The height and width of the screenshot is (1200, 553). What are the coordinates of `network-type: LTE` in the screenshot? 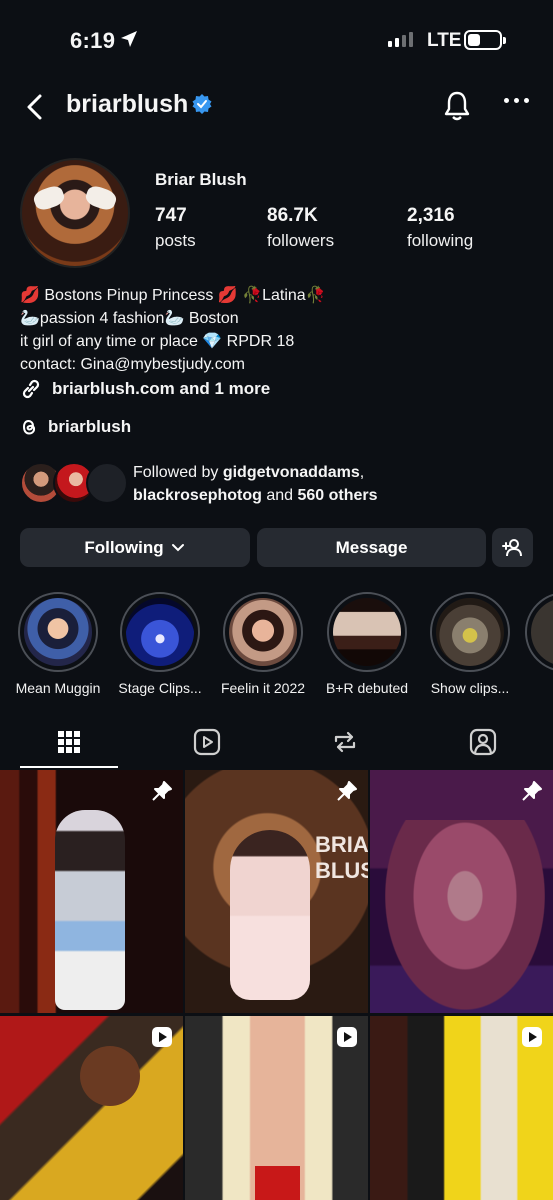 It's located at (444, 40).